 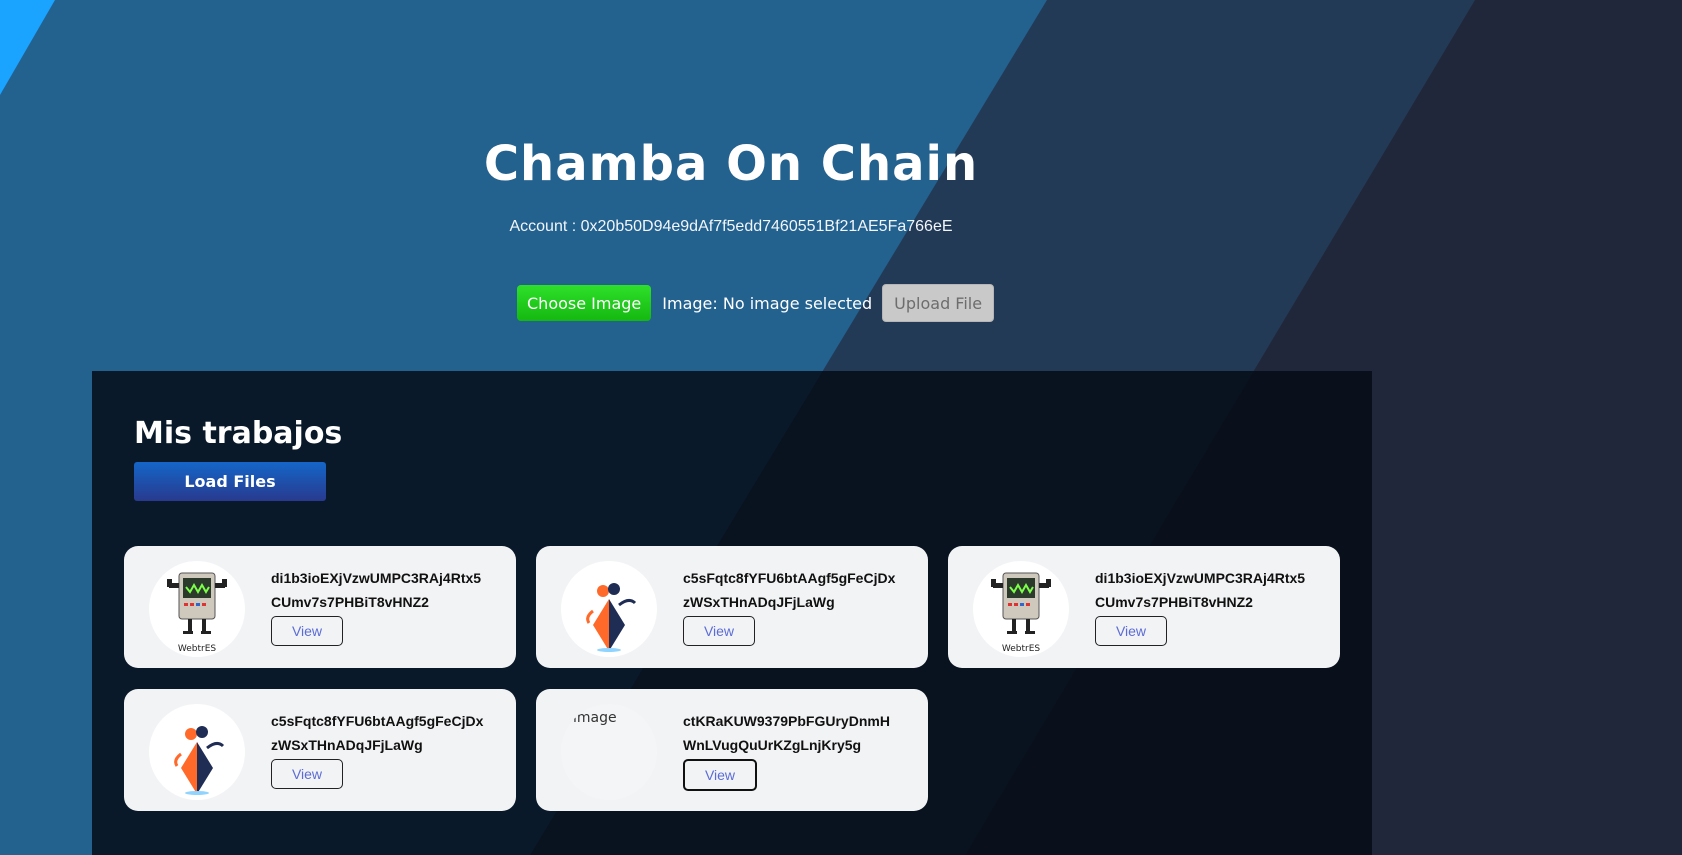 I want to click on jobs-heading: Mis trabajos, so click(x=238, y=433).